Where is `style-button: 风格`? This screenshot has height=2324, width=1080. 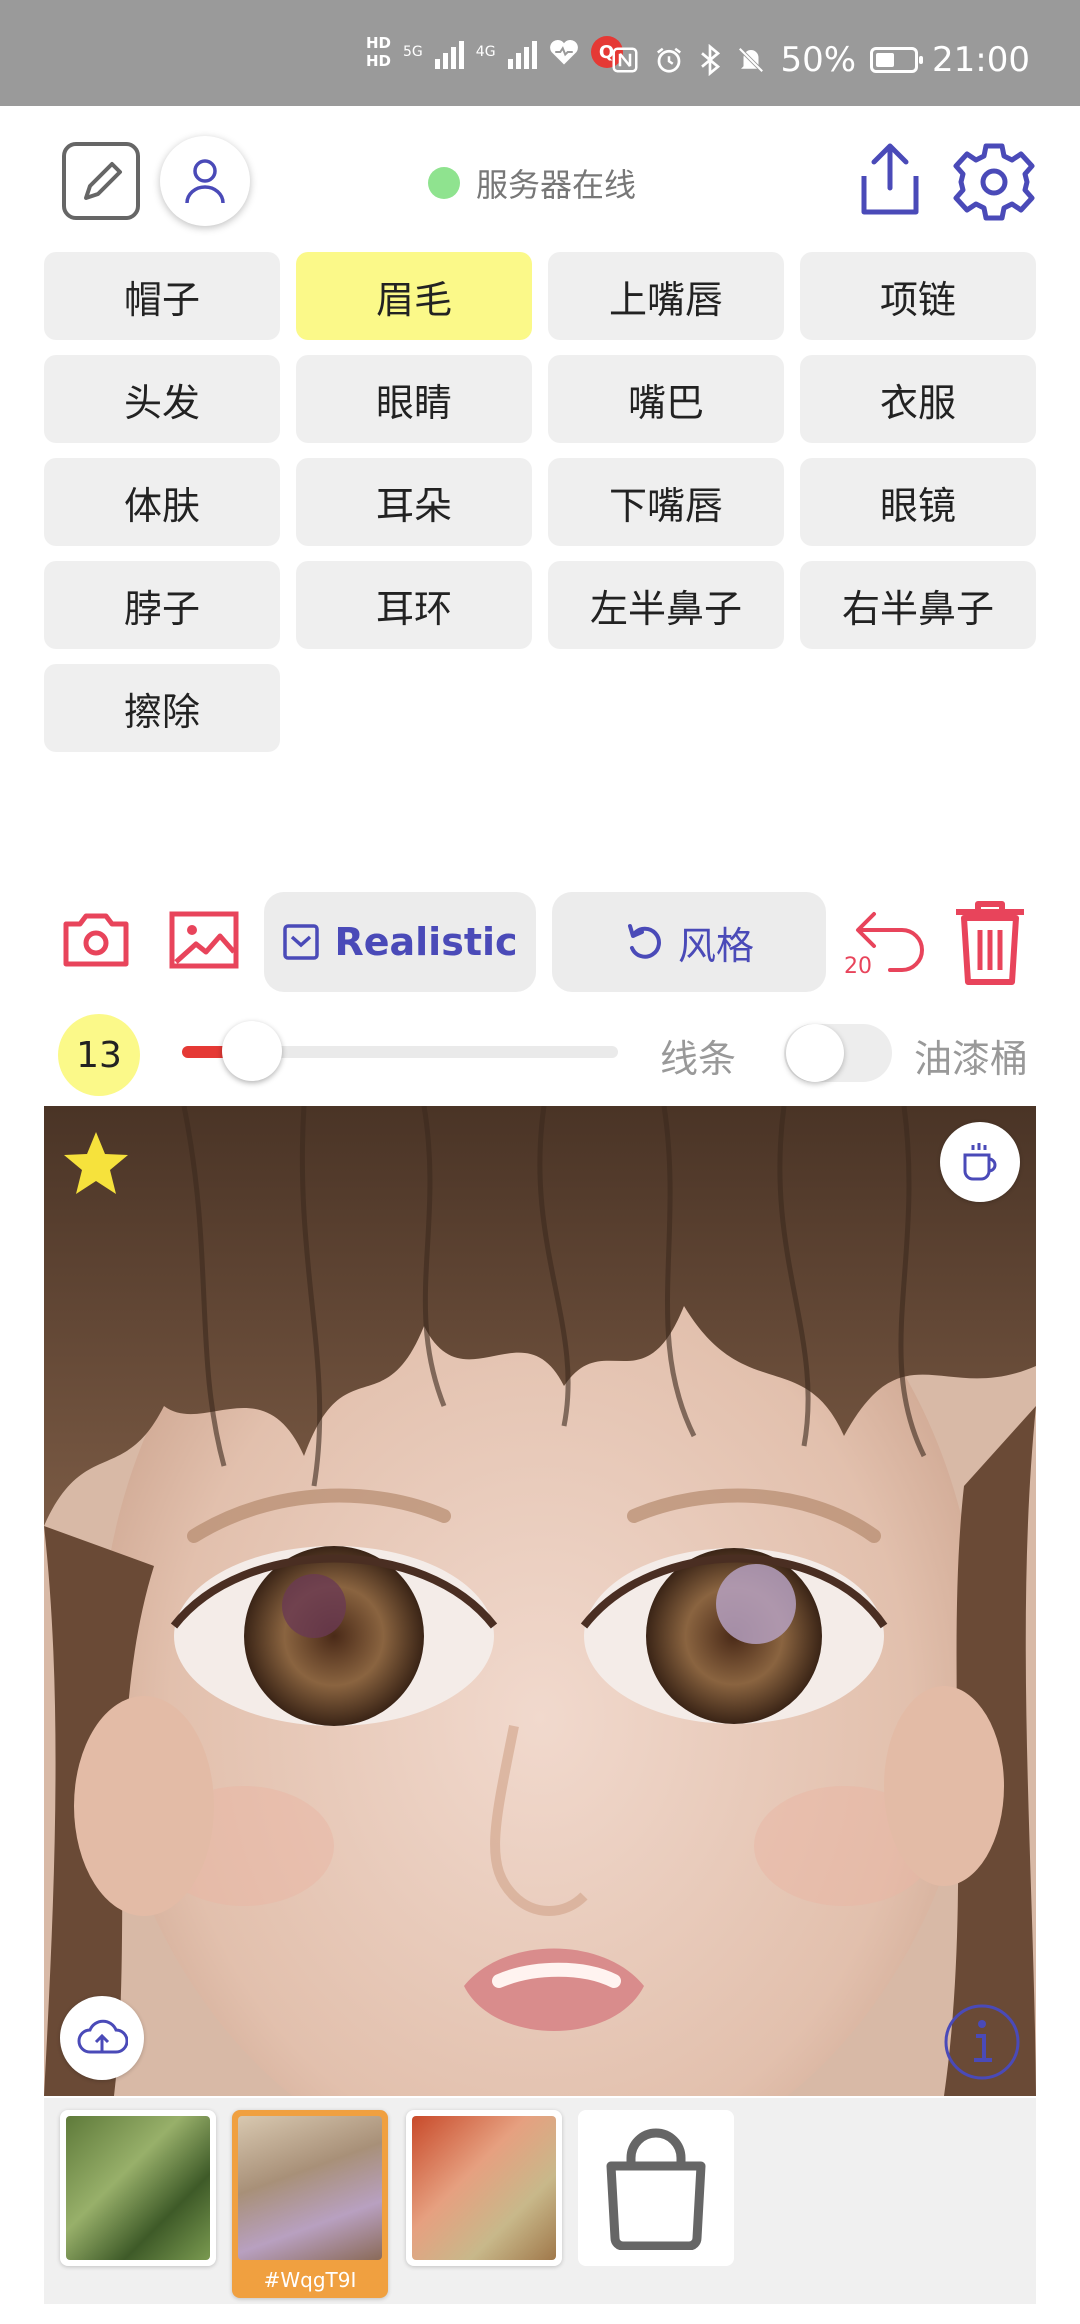
style-button: 风格 is located at coordinates (689, 942).